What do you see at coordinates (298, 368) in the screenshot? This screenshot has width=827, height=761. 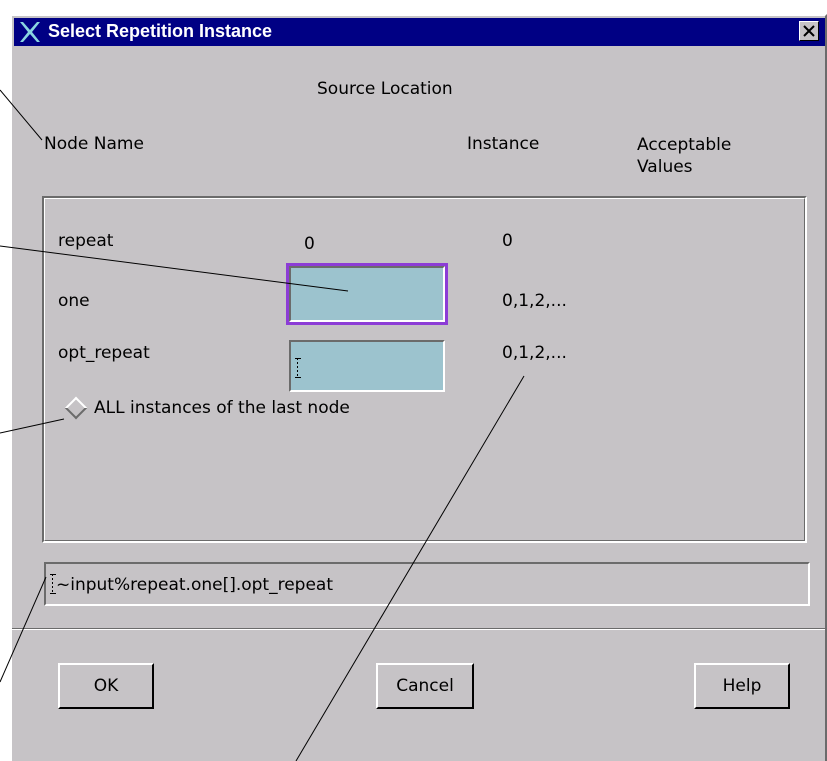 I see `text-cursor-icon` at bounding box center [298, 368].